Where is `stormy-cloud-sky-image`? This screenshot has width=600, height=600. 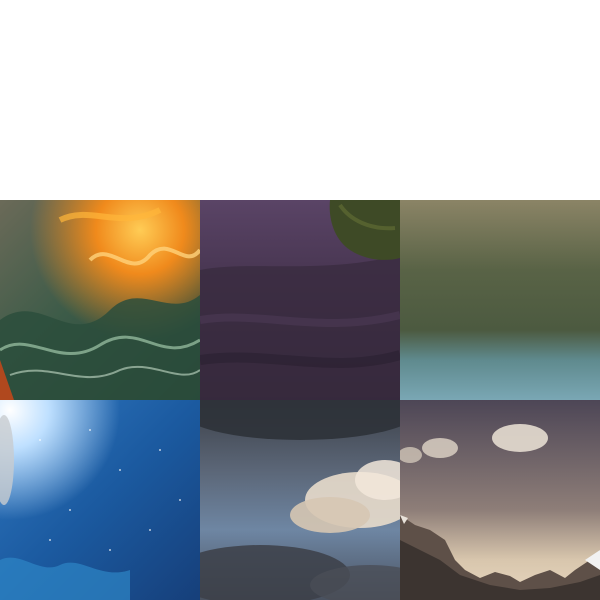
stormy-cloud-sky-image is located at coordinates (300, 500).